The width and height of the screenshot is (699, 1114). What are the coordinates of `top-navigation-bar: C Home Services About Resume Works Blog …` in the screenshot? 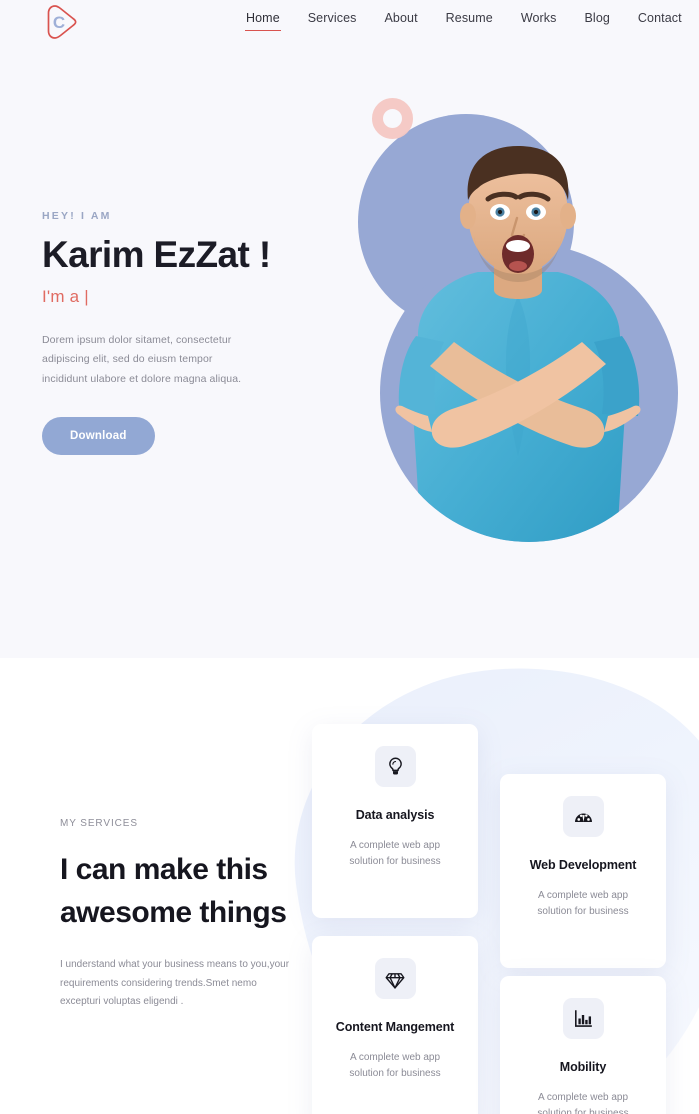 It's located at (349, 22).